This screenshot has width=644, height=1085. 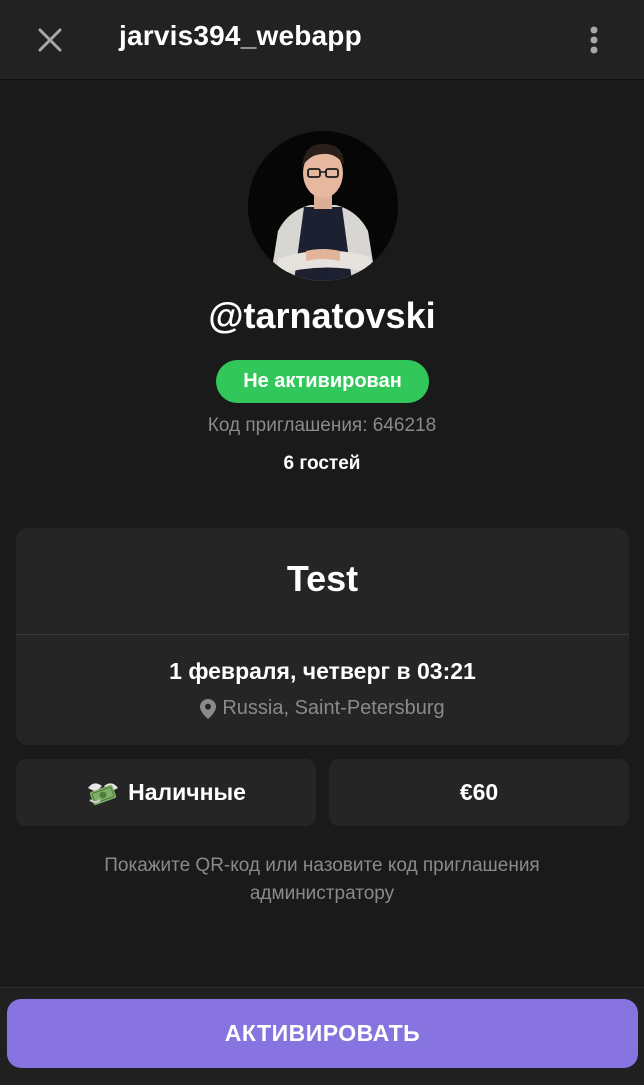 I want to click on payment-method-label: Наличные, so click(x=187, y=792).